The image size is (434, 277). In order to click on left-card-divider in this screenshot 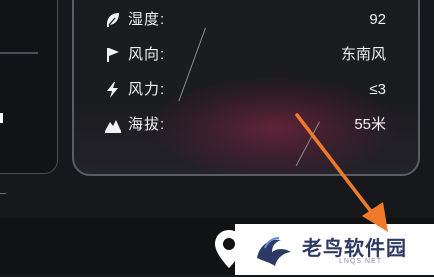, I will do `click(19, 53)`.